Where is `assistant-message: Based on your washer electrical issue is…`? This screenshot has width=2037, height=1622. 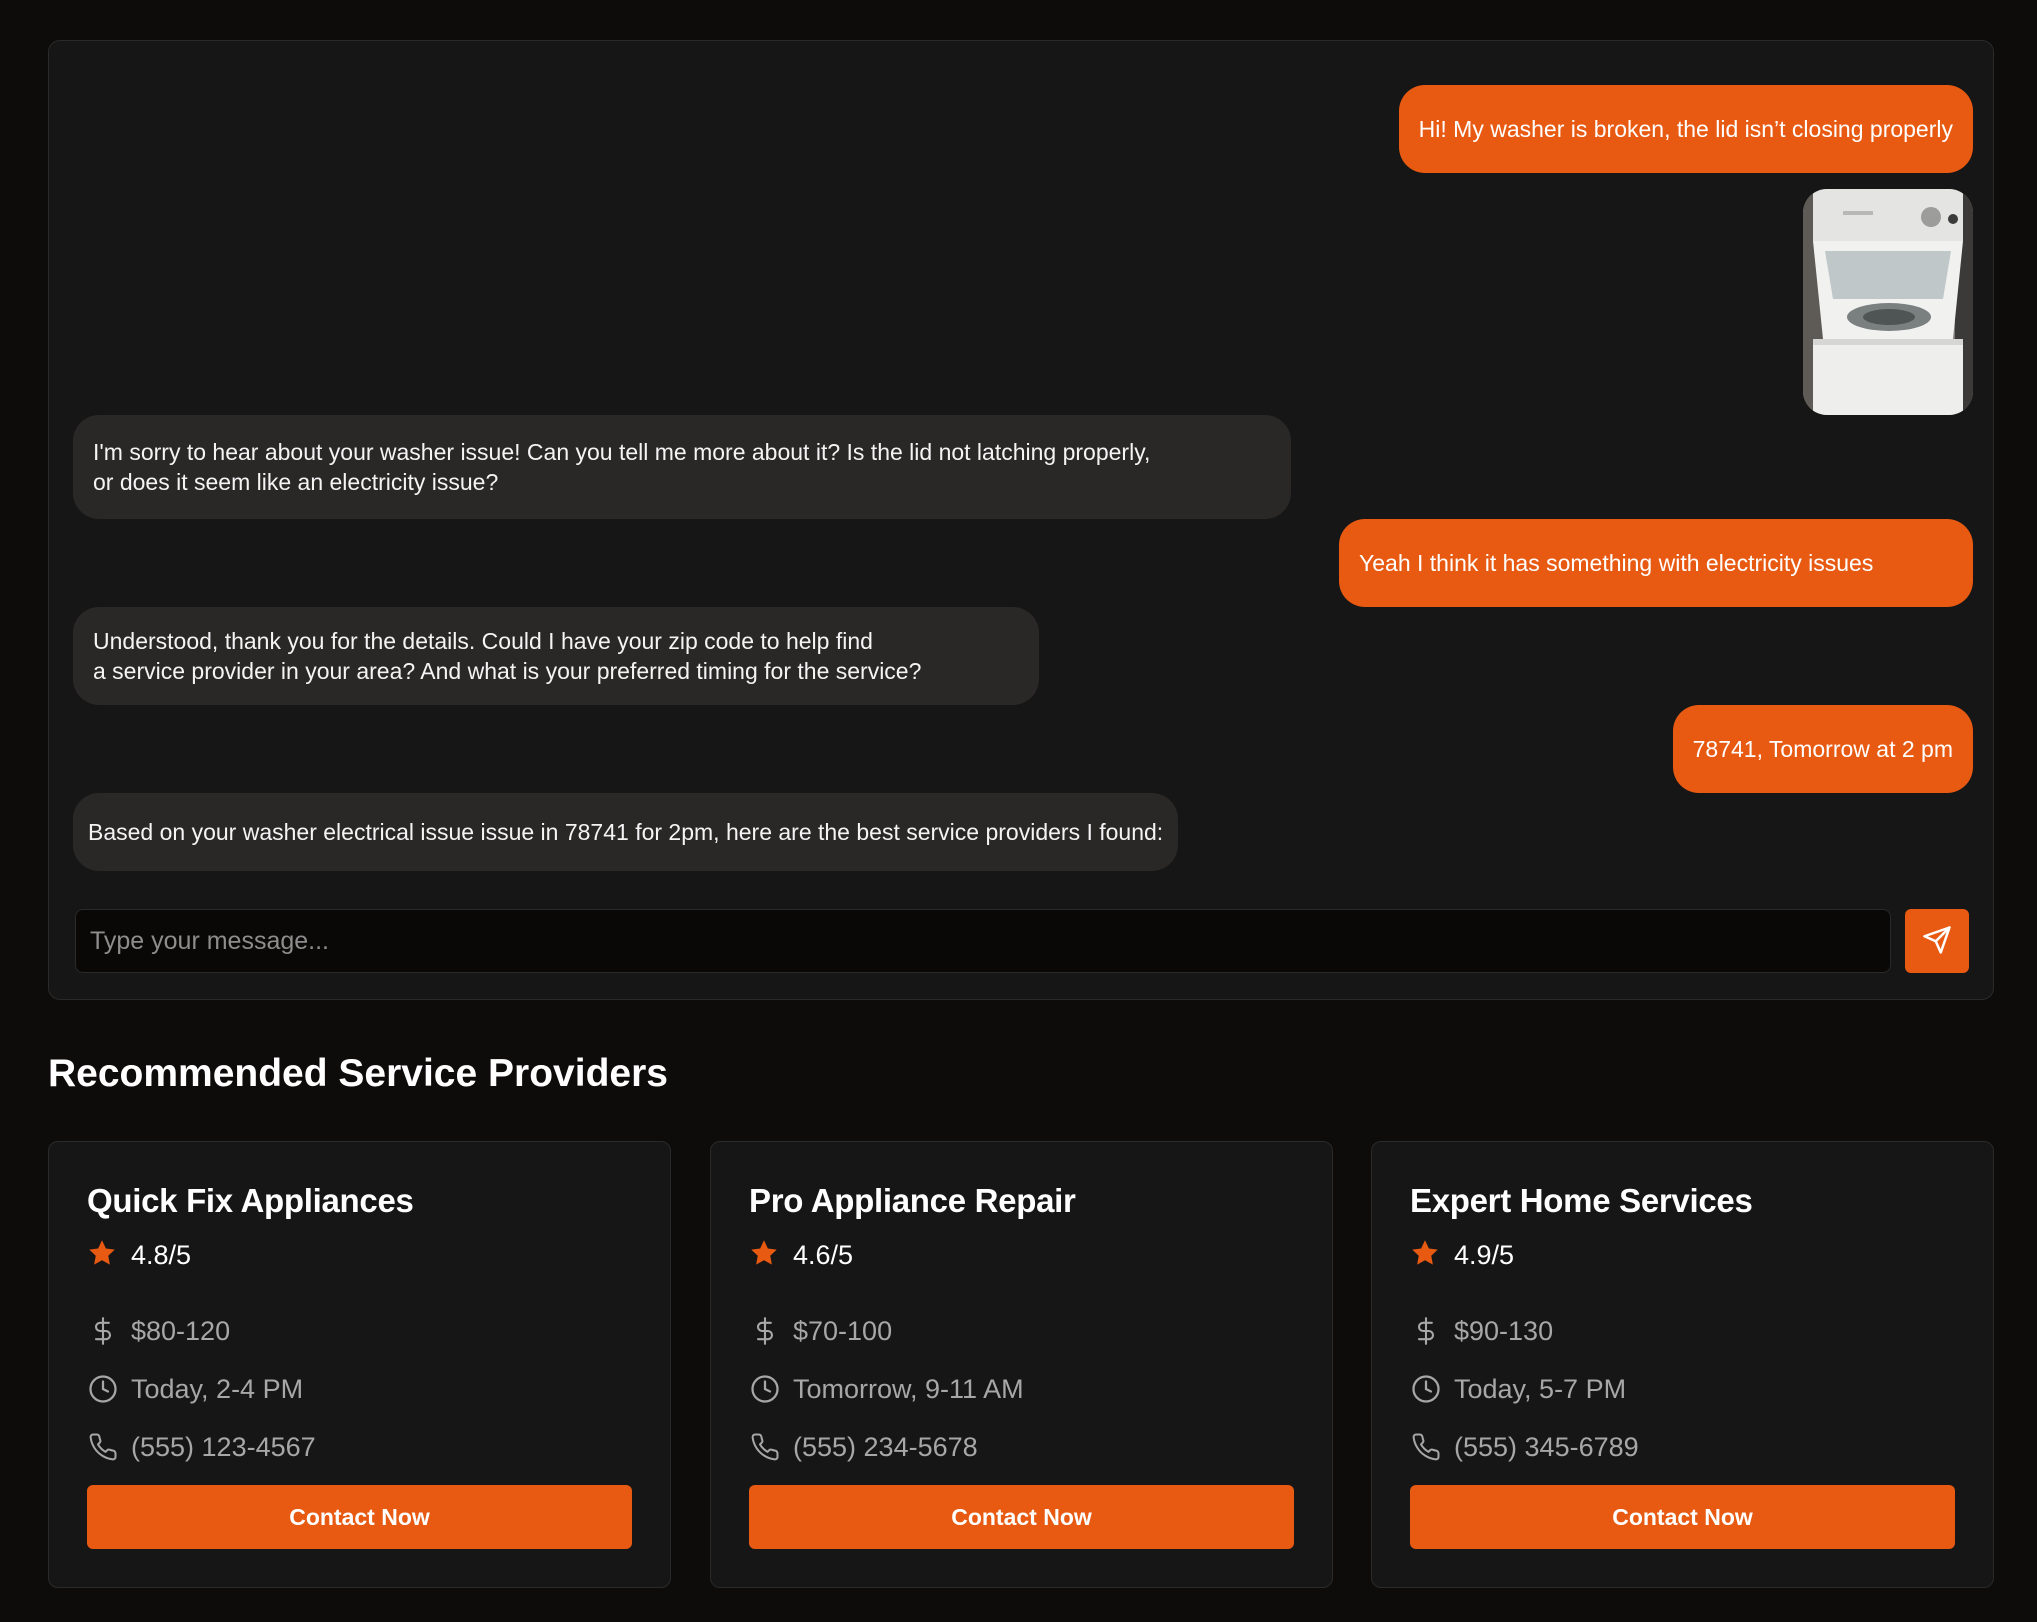
assistant-message: Based on your washer electrical issue is… is located at coordinates (626, 832).